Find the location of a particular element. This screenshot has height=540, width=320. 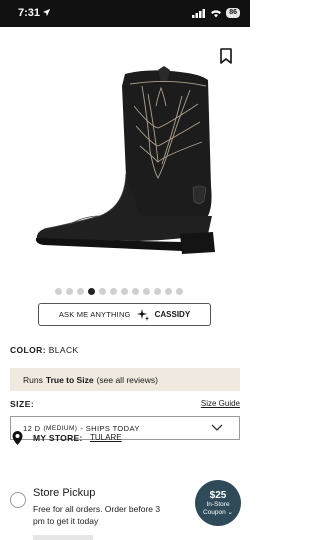

store-pickup-radio is located at coordinates (18, 500).